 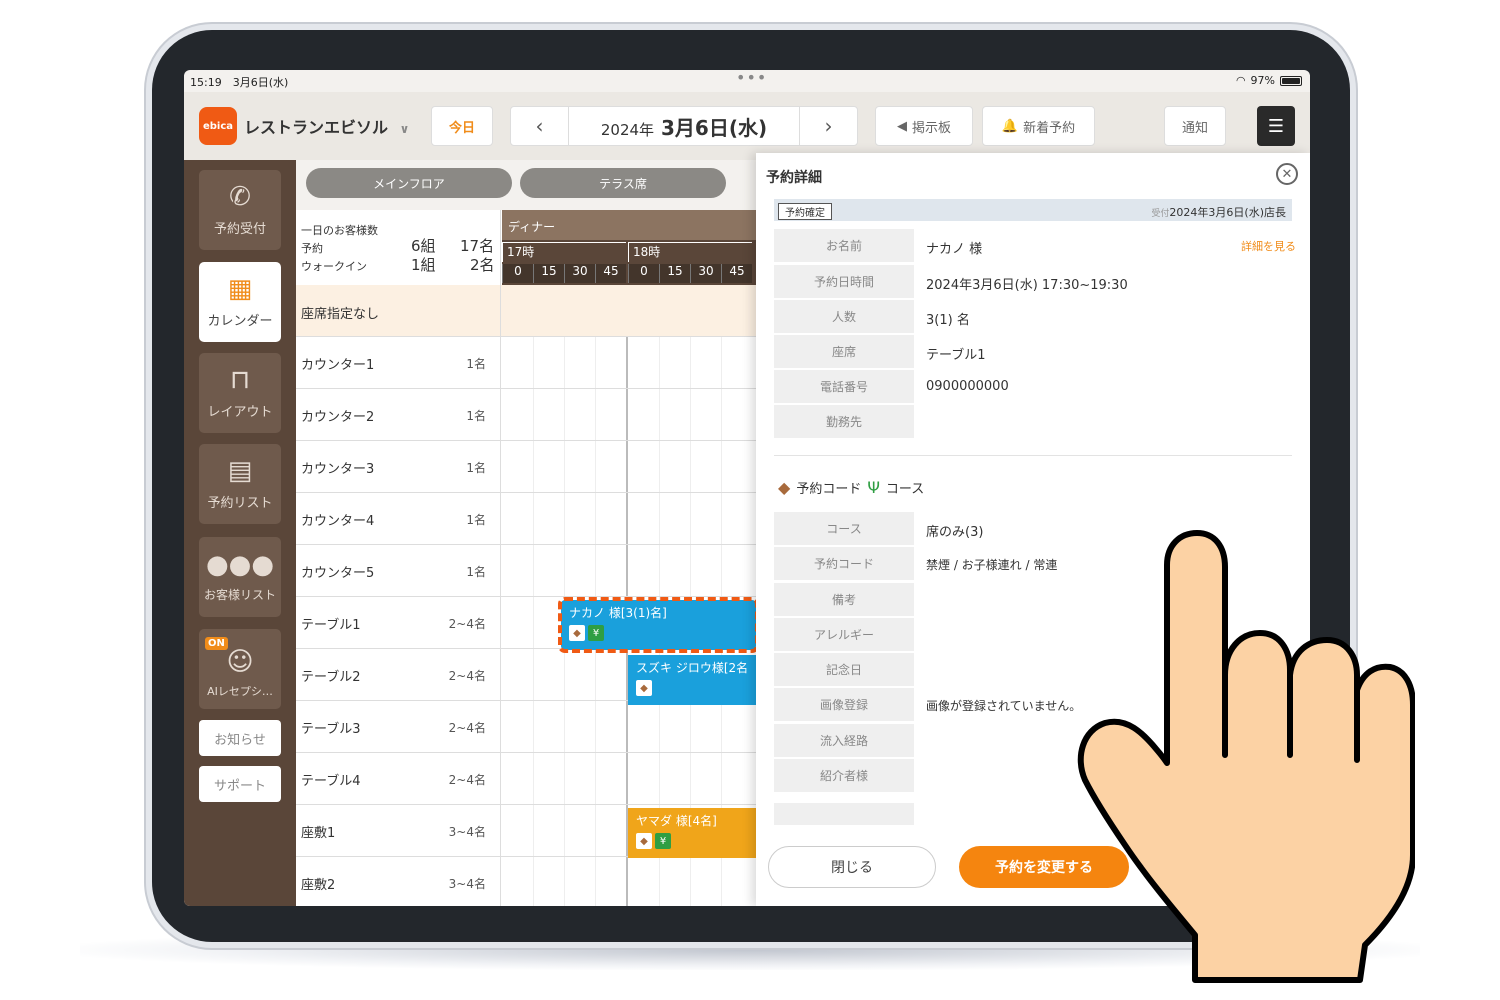 What do you see at coordinates (1033, 351) in the screenshot?
I see `detail-row: 座席 テーブル1` at bounding box center [1033, 351].